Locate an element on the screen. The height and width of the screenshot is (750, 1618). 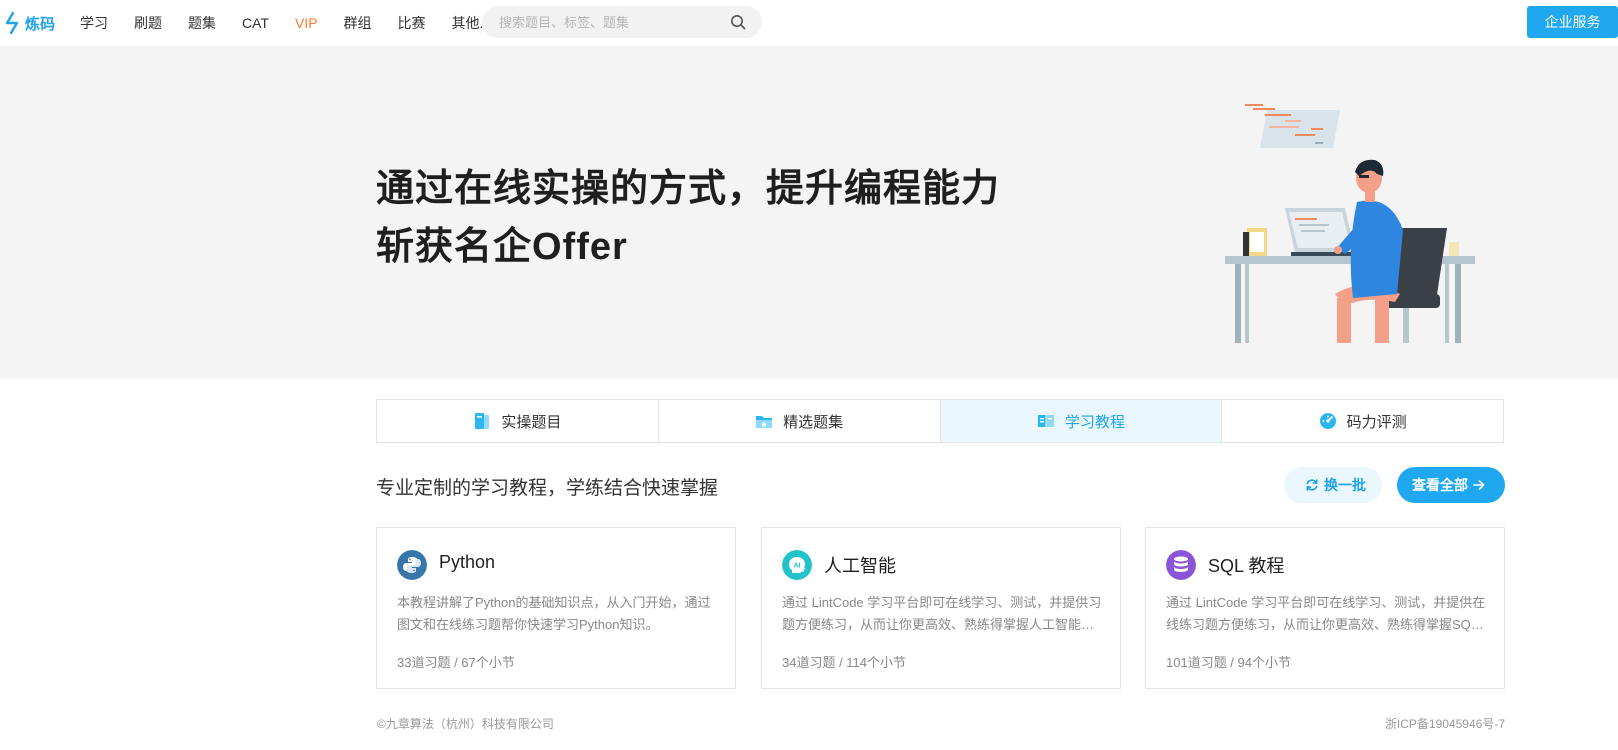
tab-label: 码力评测 is located at coordinates (1376, 422).